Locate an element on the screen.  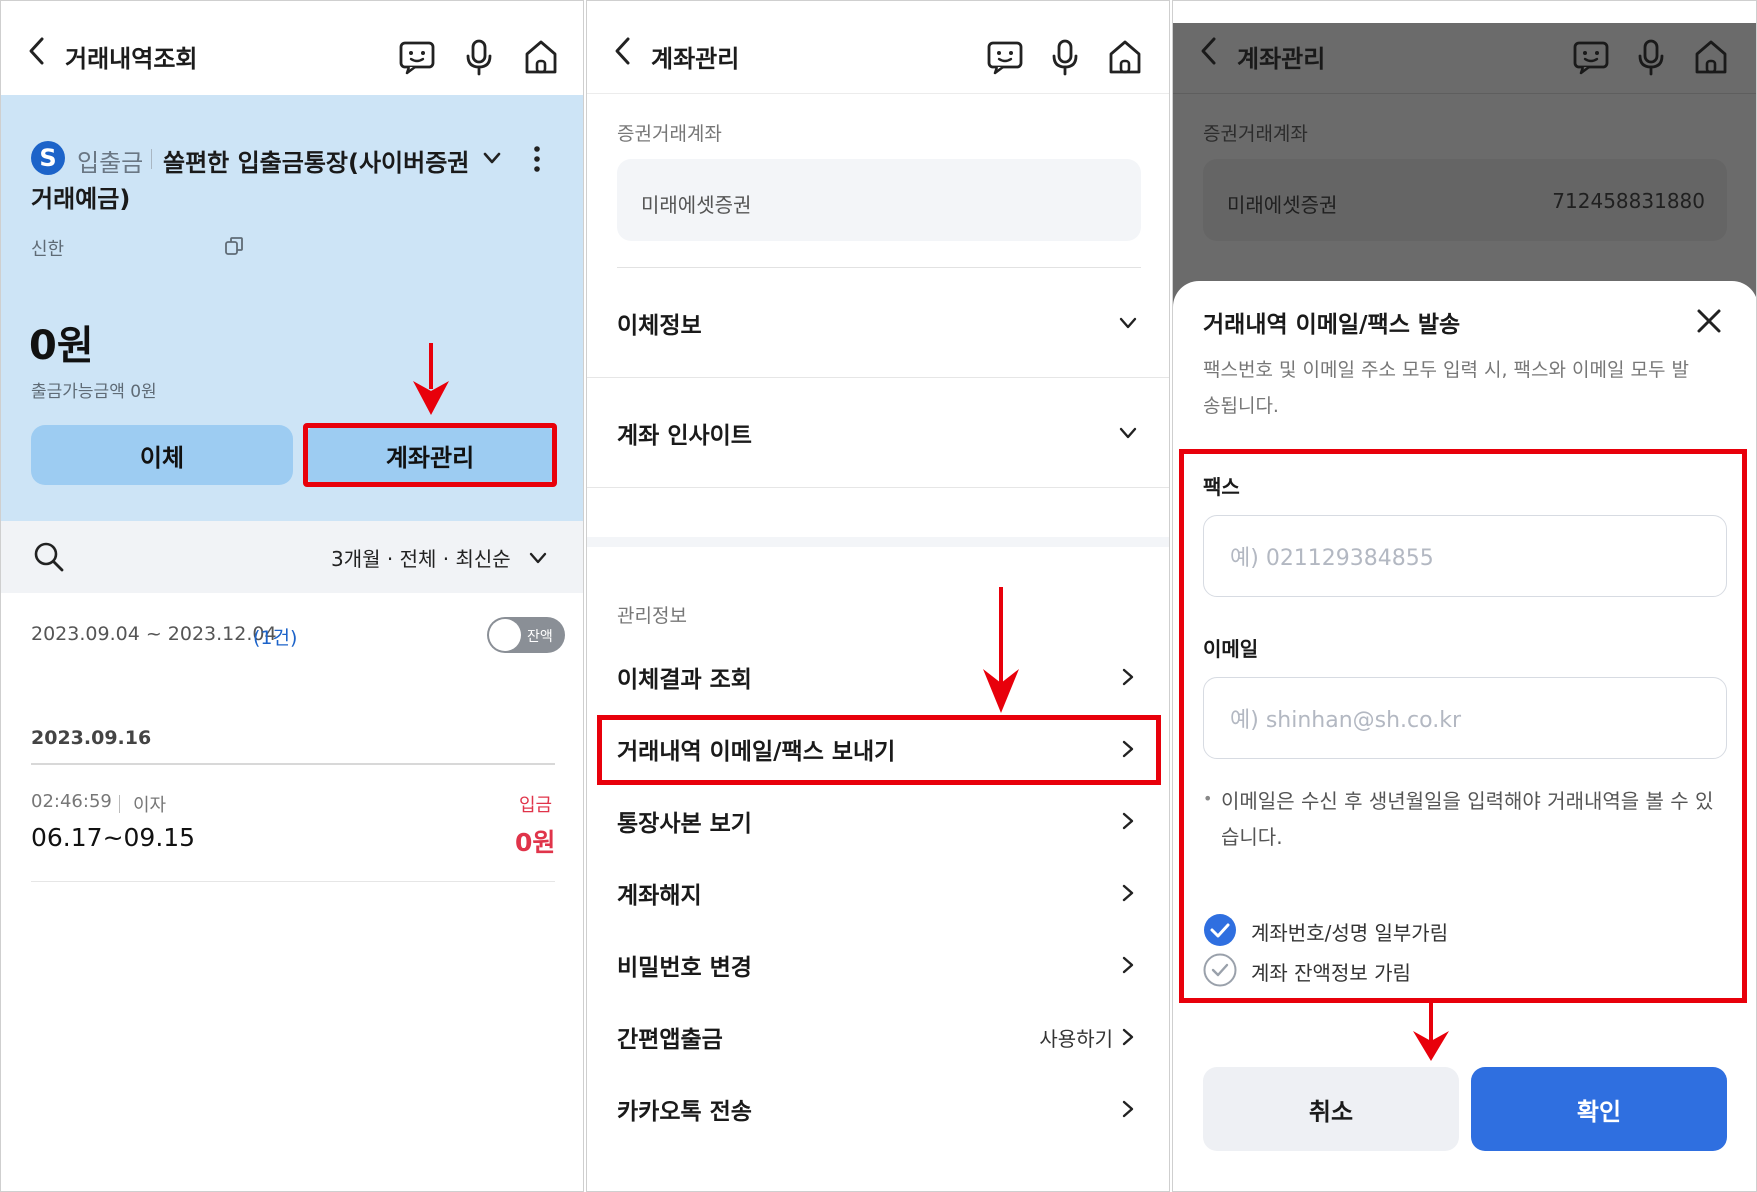
copy-icon is located at coordinates (234, 248).